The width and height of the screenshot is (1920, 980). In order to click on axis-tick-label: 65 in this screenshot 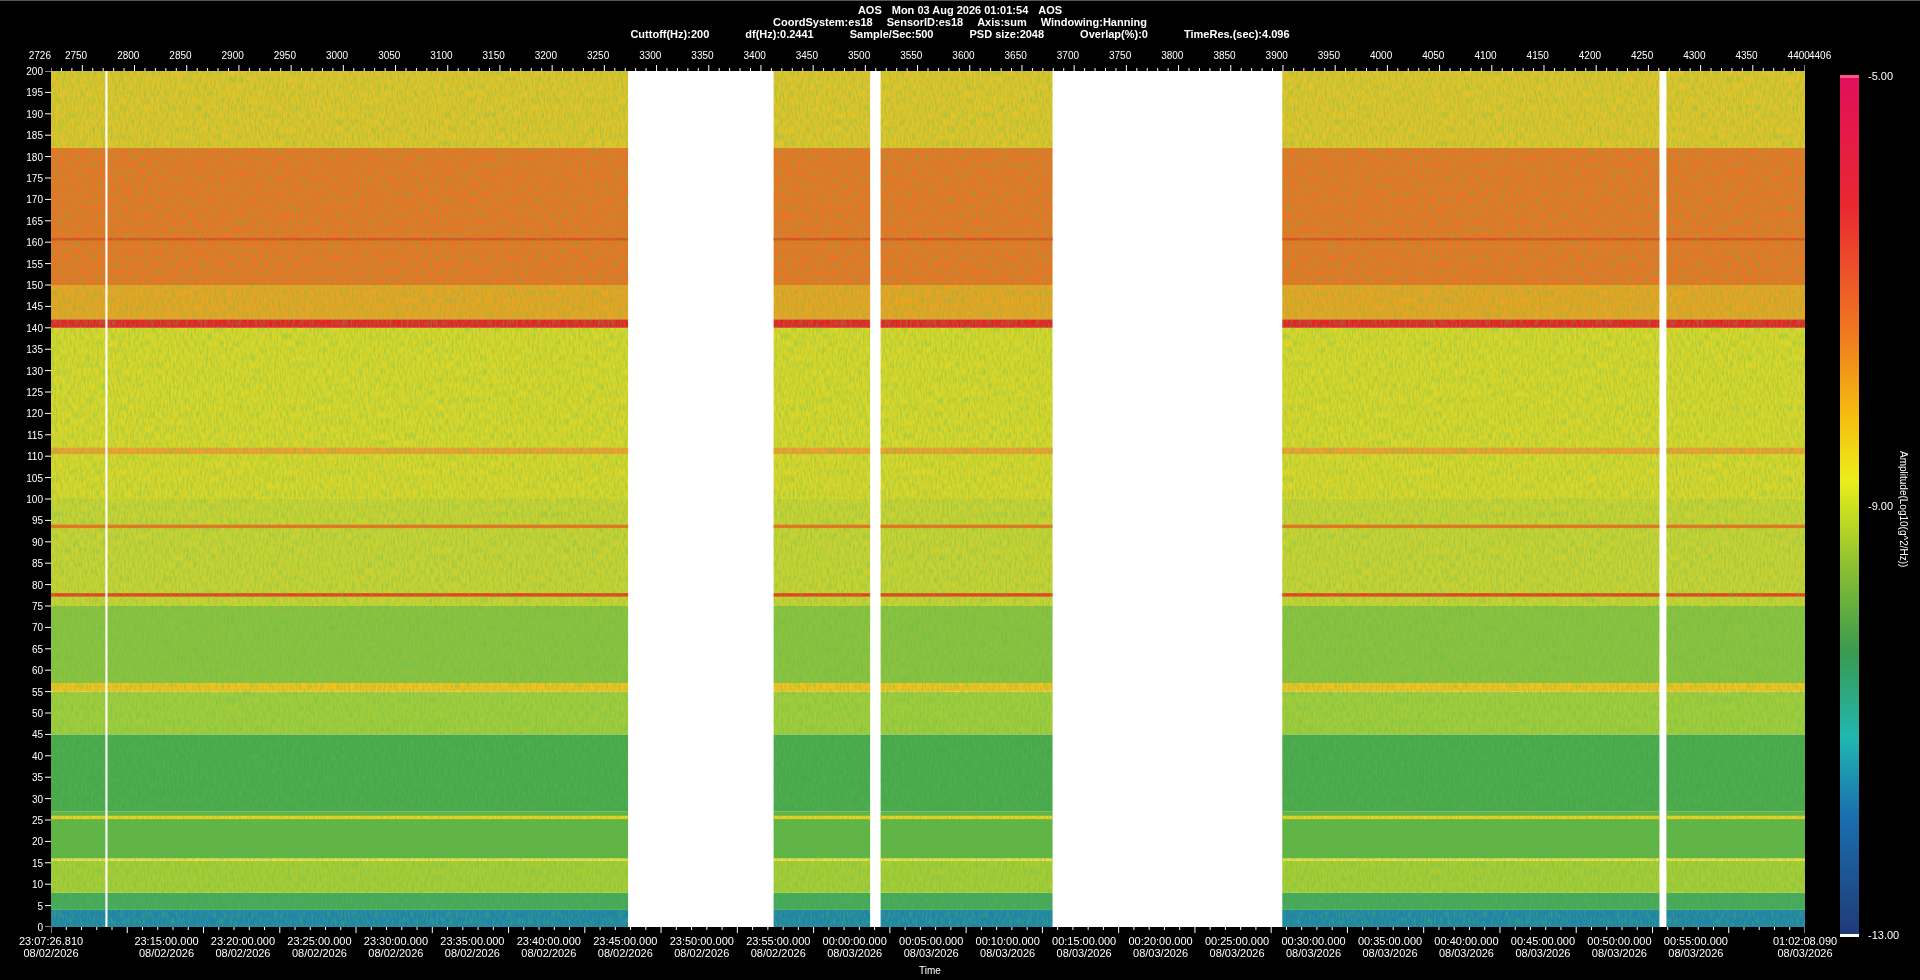, I will do `click(37, 649)`.